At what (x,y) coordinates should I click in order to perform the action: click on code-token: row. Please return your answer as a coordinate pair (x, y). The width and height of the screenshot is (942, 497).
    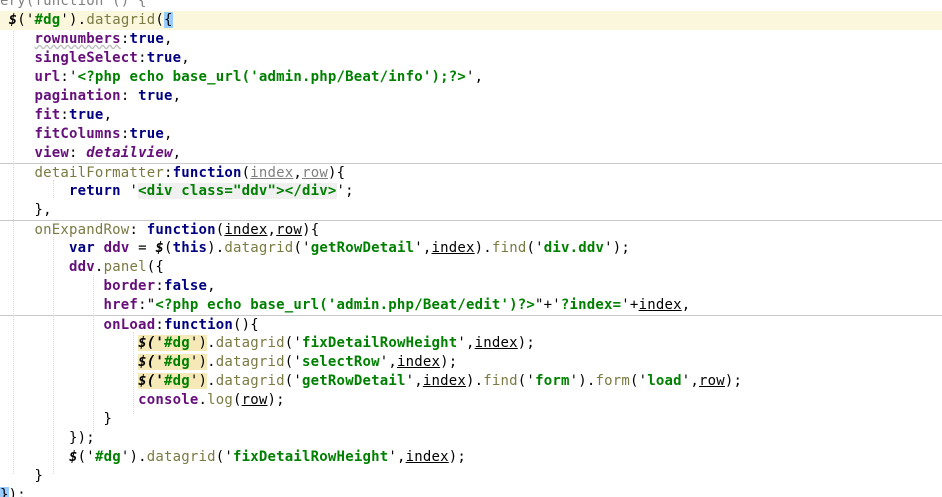
    Looking at the image, I should click on (254, 400).